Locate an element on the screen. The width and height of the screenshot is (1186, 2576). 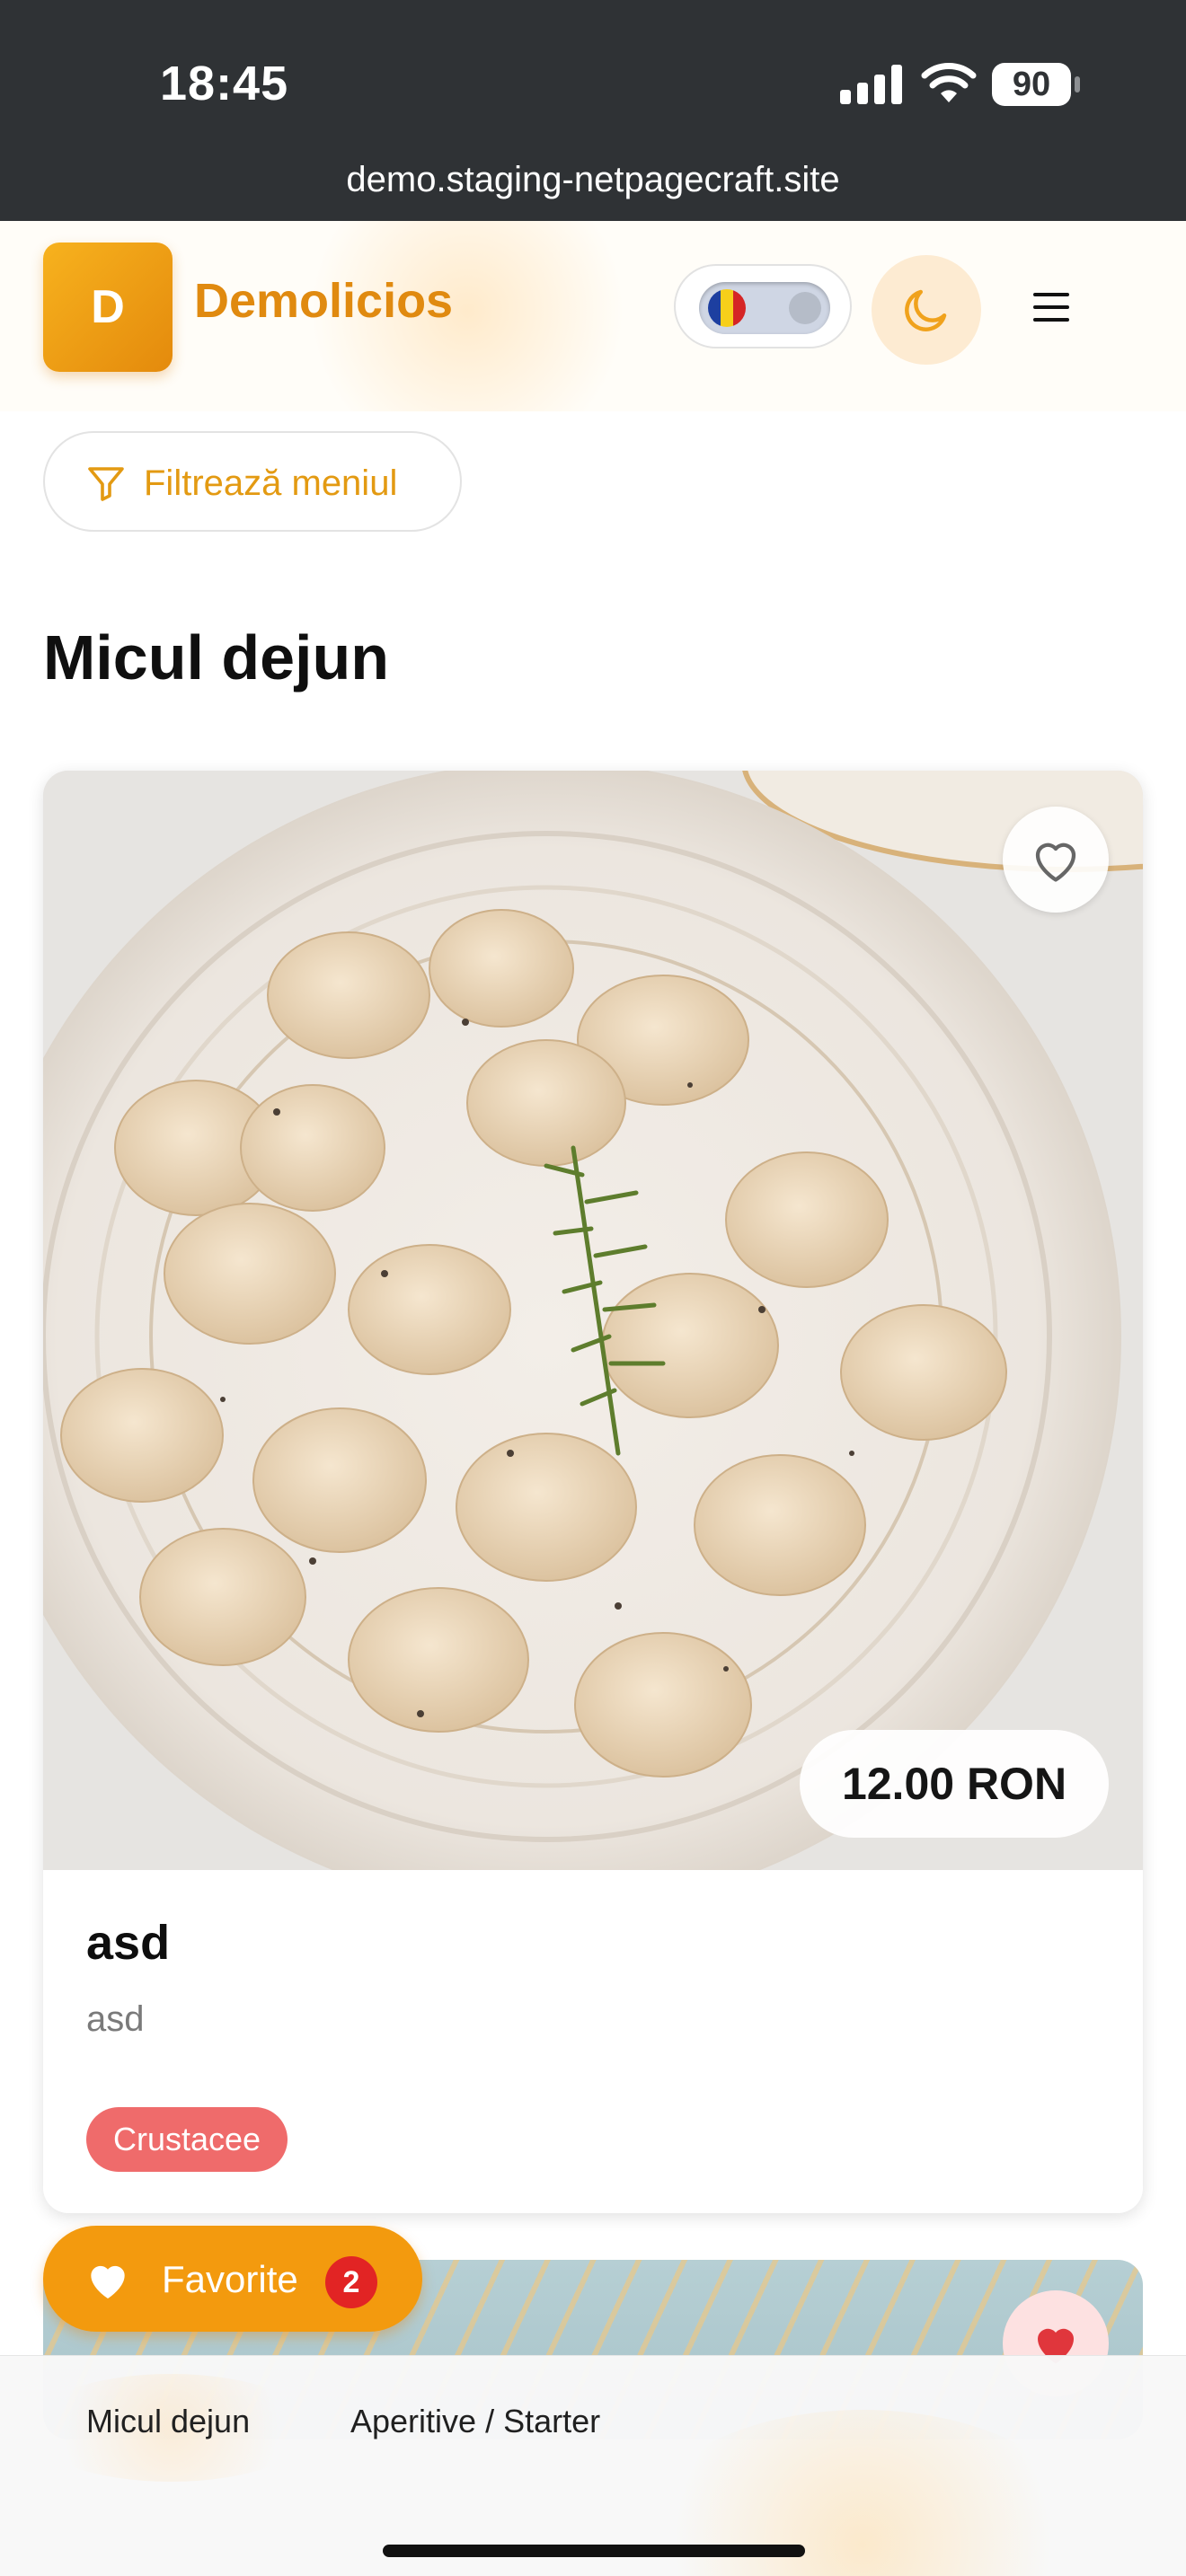
favorites-label: Favorite is located at coordinates (230, 2279).